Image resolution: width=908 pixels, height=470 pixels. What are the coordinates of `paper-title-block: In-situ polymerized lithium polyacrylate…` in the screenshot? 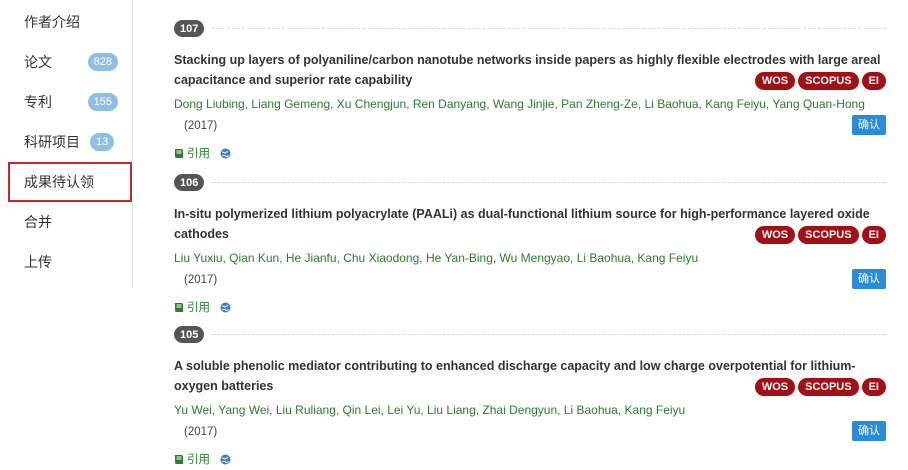 It's located at (530, 224).